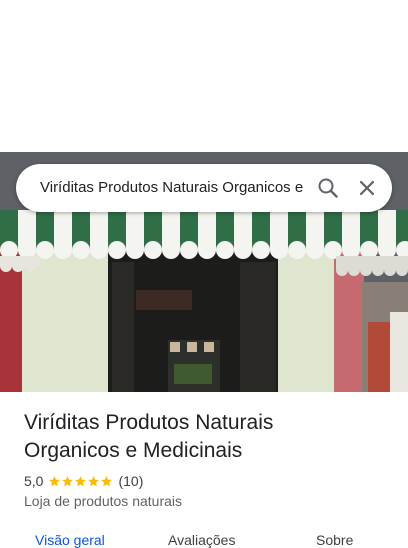 The image size is (408, 548). I want to click on tab-about: Sobre, so click(334, 540).